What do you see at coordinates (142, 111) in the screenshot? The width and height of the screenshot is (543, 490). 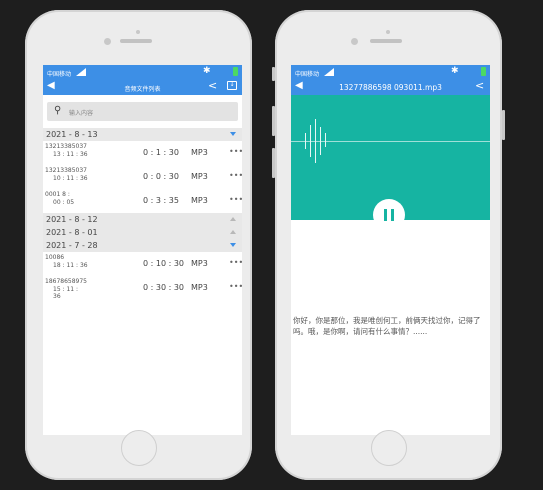 I see `search-box: ⚲ 输入内容` at bounding box center [142, 111].